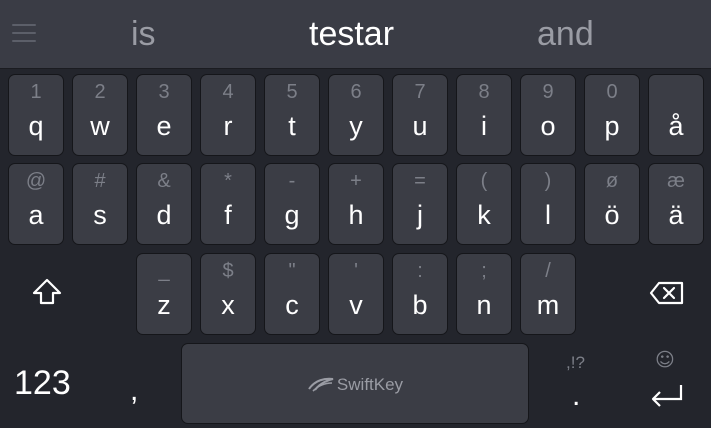 The height and width of the screenshot is (428, 711). I want to click on key-label: o, so click(548, 126).